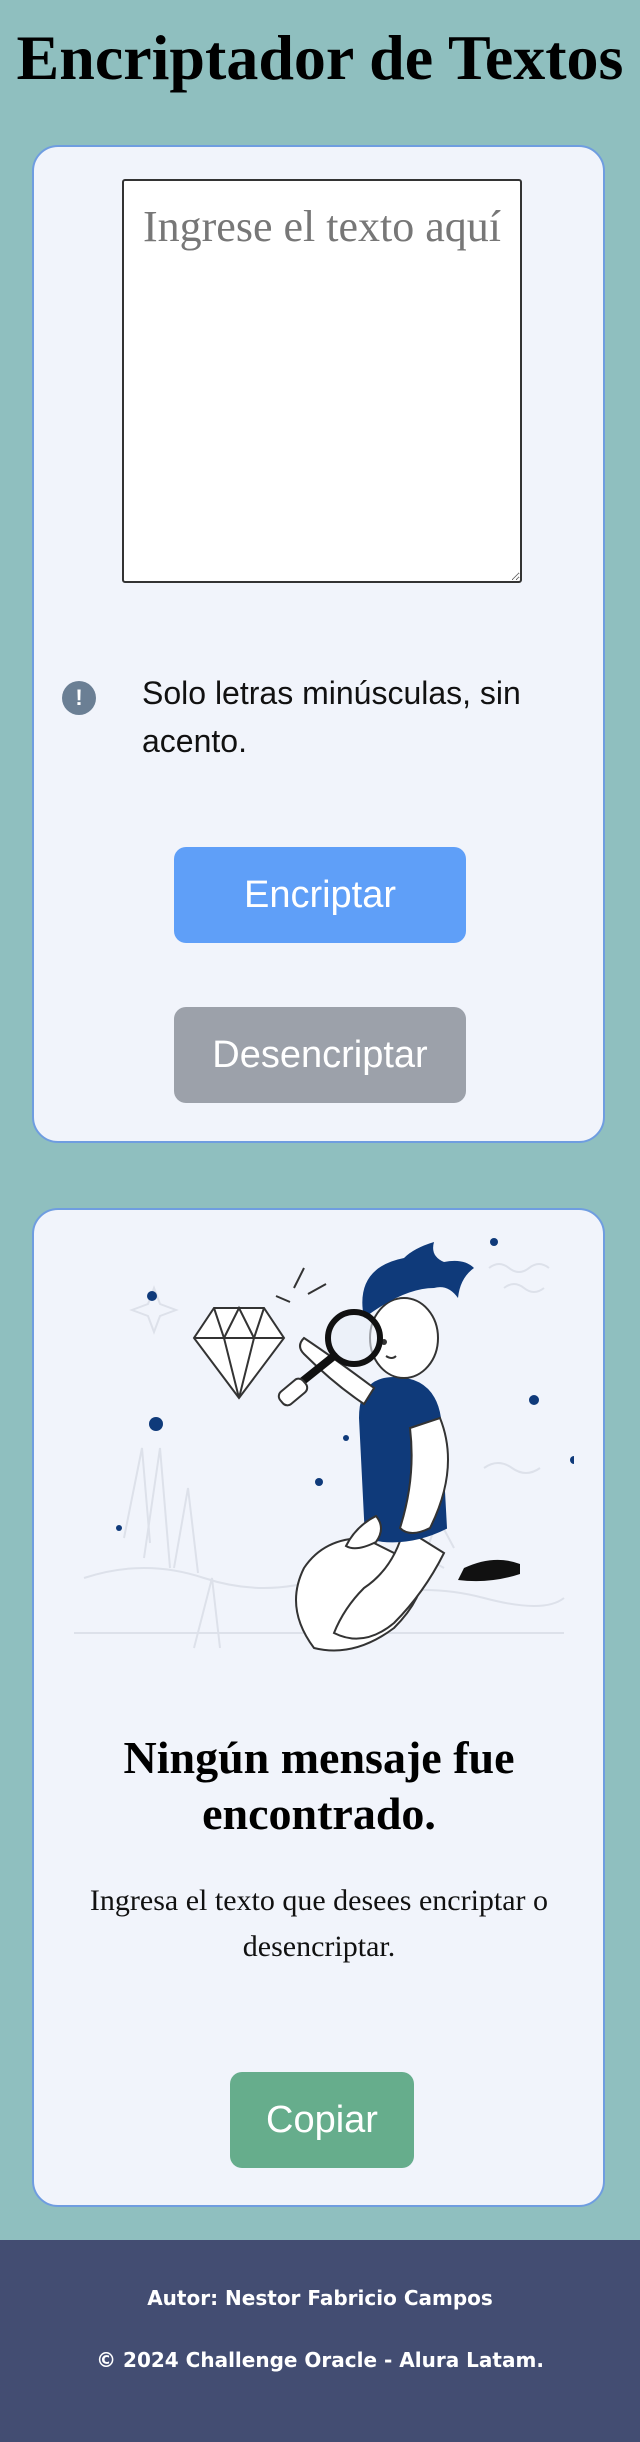 Image resolution: width=640 pixels, height=2442 pixels. I want to click on copy-button: Copiar, so click(322, 2120).